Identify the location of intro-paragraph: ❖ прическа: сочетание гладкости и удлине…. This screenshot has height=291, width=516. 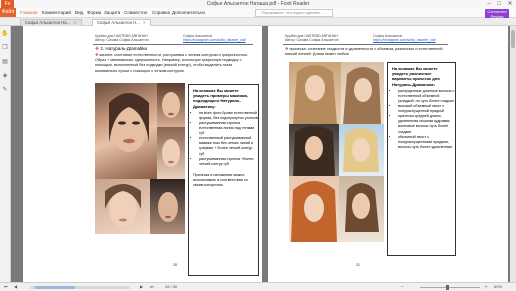
(370, 52).